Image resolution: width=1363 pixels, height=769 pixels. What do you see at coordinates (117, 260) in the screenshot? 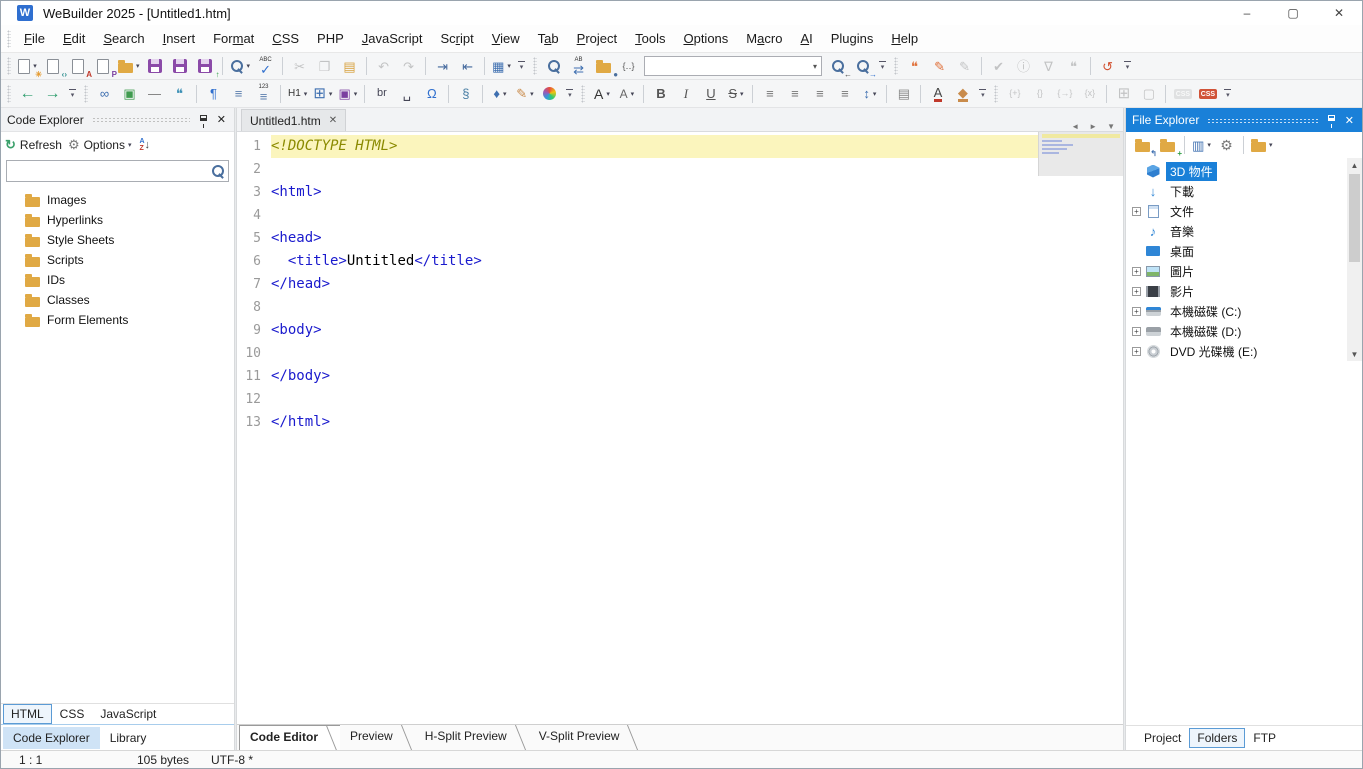
I see `tree-item-scripts: Scripts` at bounding box center [117, 260].